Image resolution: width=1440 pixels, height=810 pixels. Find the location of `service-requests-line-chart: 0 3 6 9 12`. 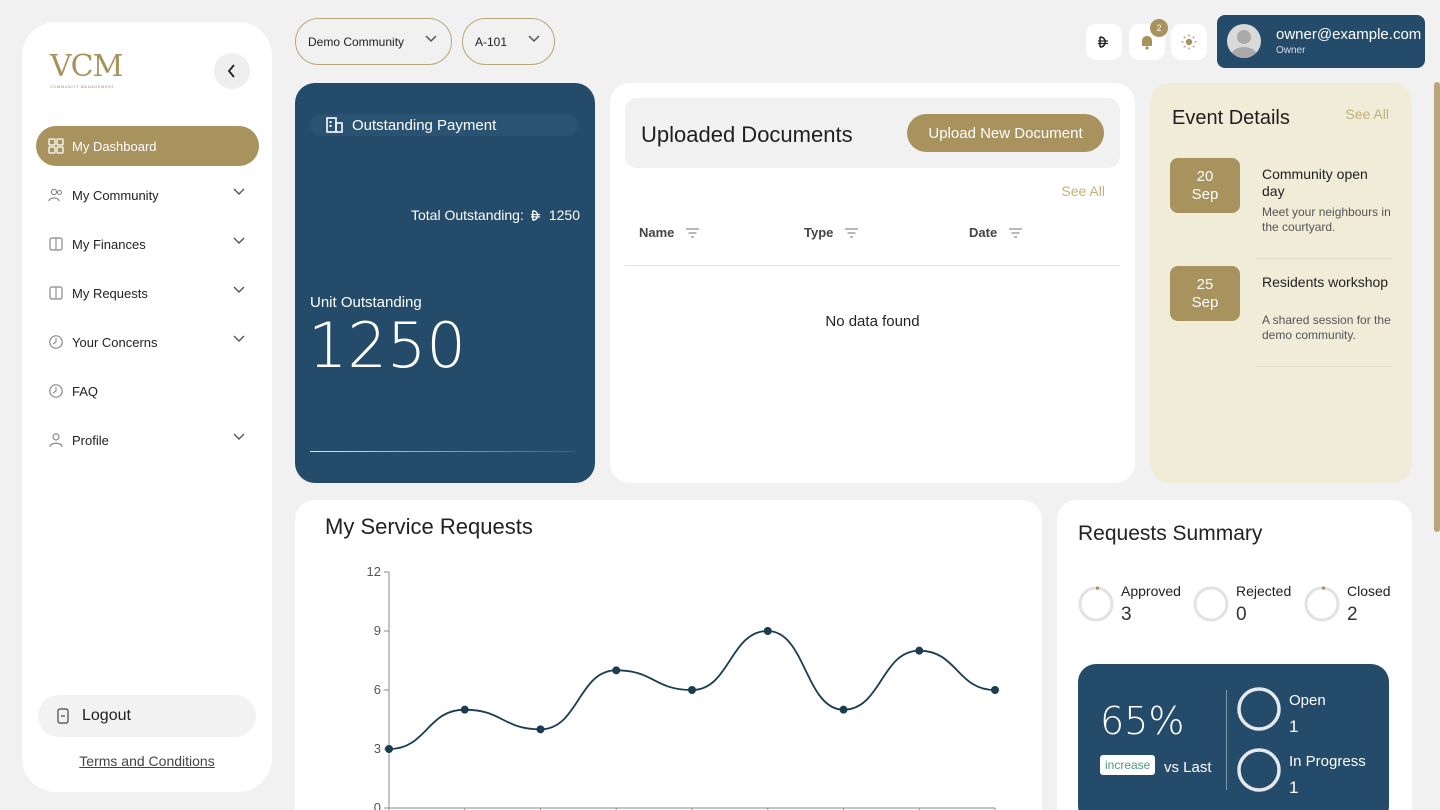

service-requests-line-chart: 0 3 6 9 12 is located at coordinates (683, 687).